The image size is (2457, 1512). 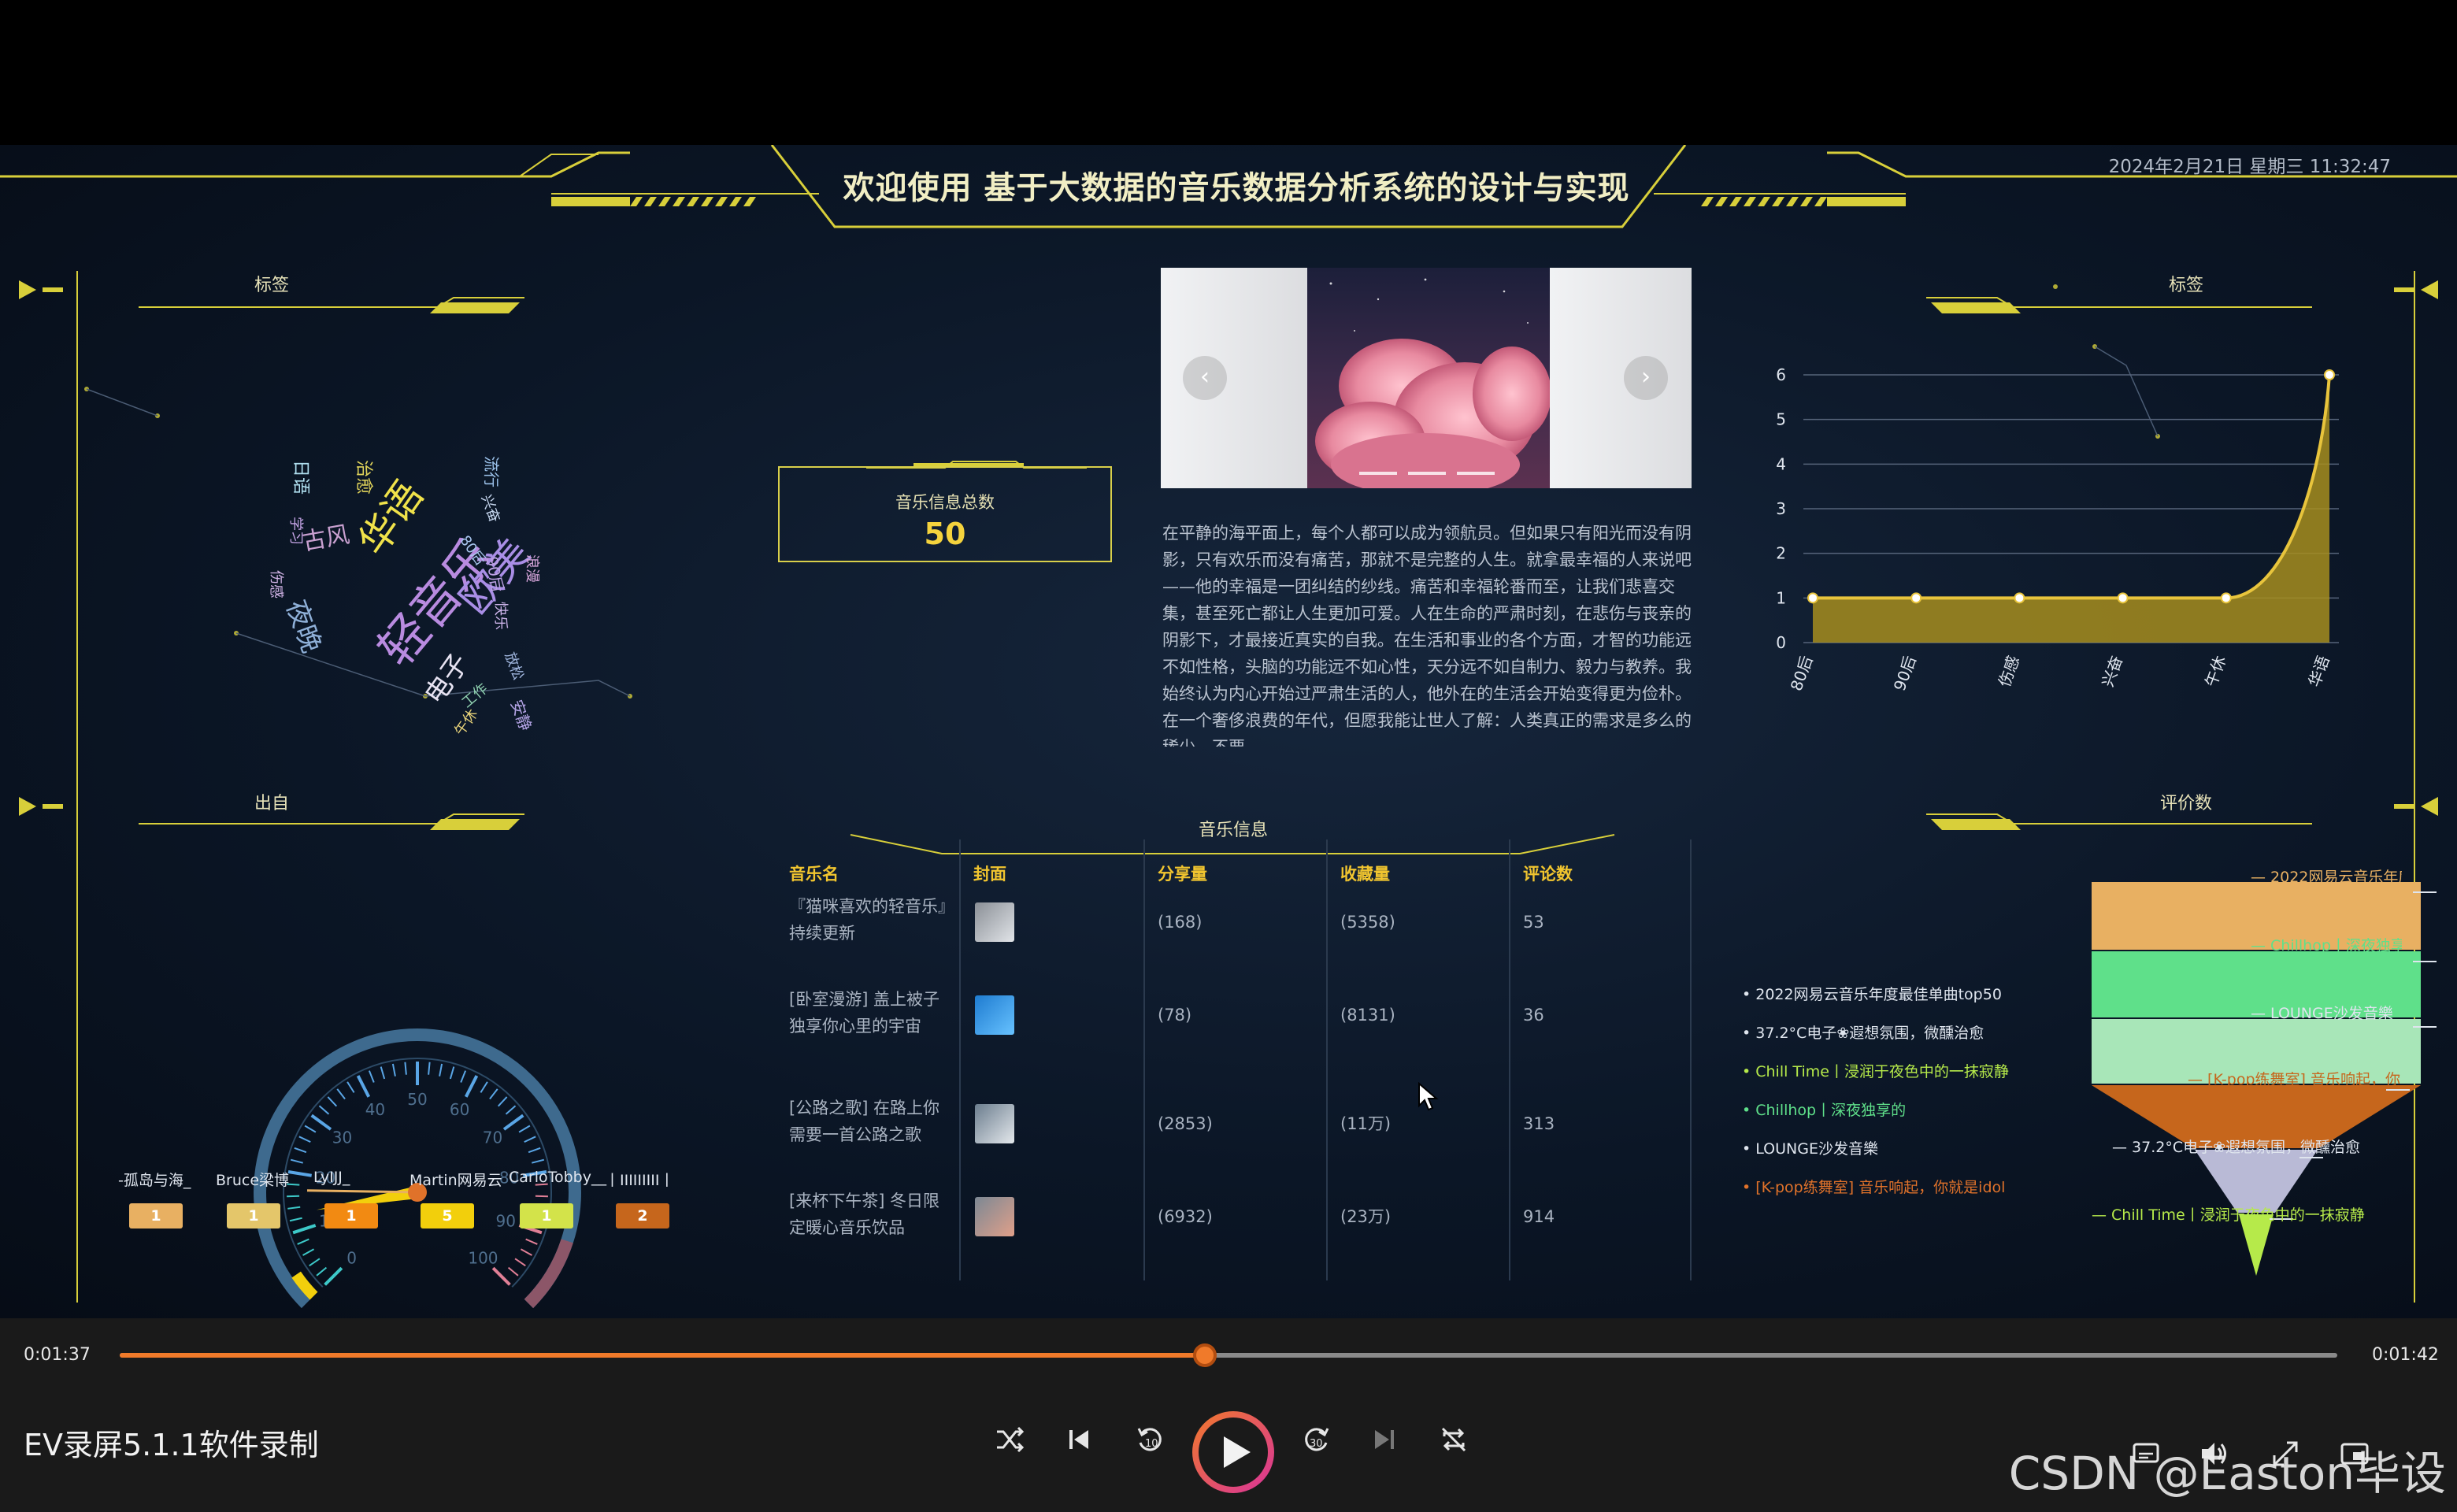 I want to click on singer-count-badge: 5, so click(x=447, y=1215).